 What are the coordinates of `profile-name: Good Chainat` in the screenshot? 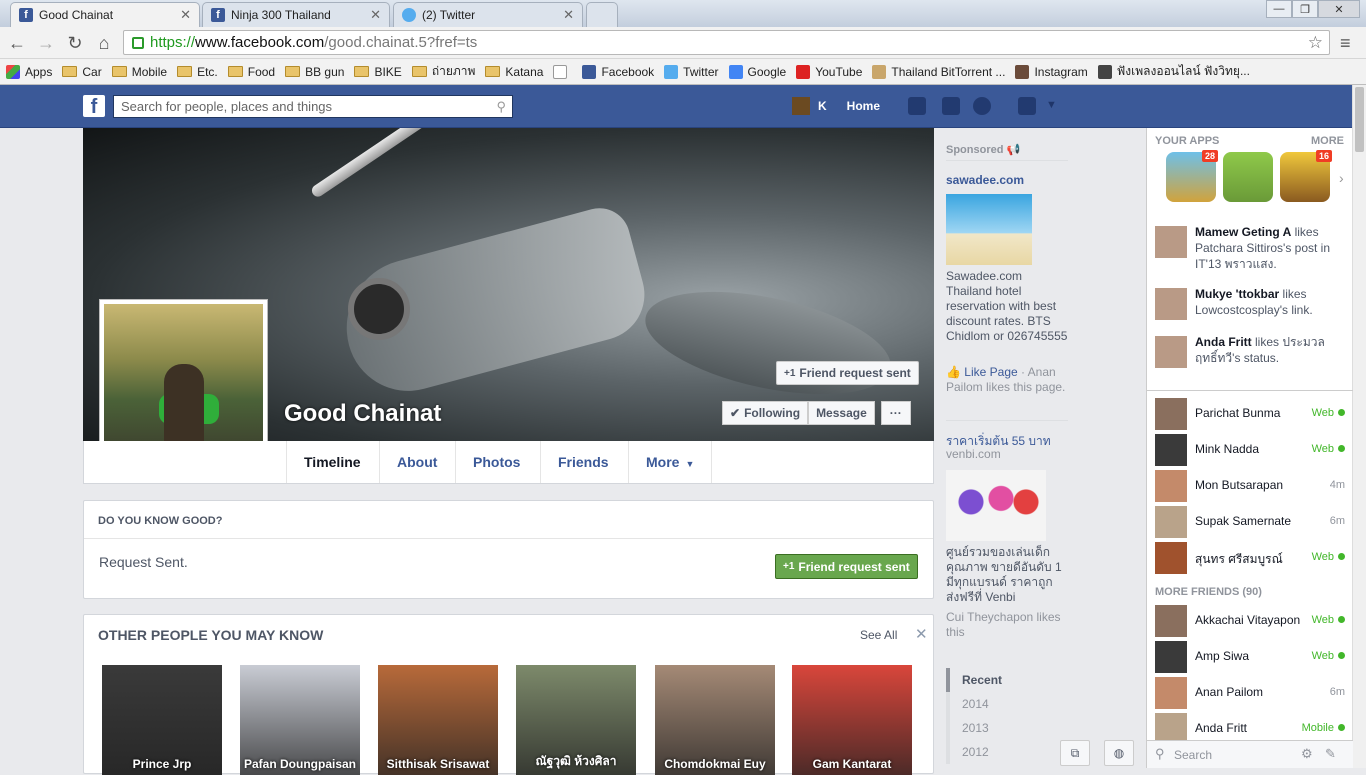 It's located at (362, 414).